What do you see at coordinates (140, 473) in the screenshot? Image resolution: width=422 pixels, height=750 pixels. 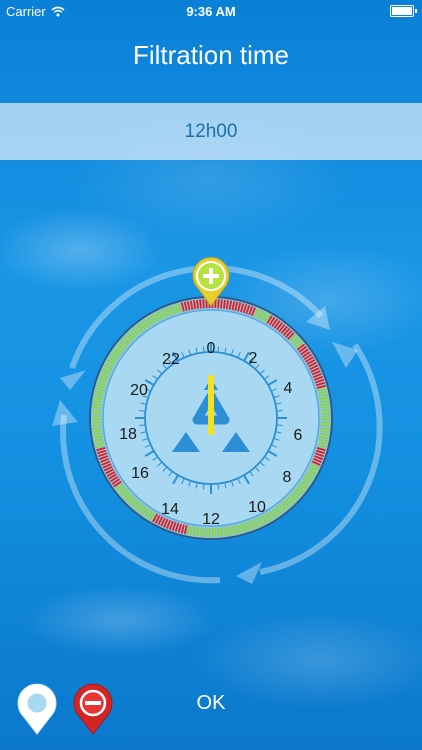 I see `hour-label-16: 16` at bounding box center [140, 473].